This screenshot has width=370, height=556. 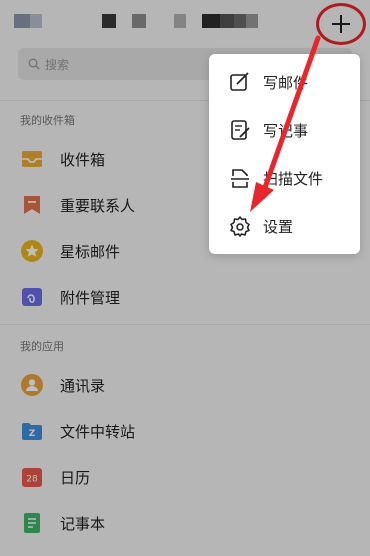 I want to click on compose-note-icon, so click(x=240, y=130).